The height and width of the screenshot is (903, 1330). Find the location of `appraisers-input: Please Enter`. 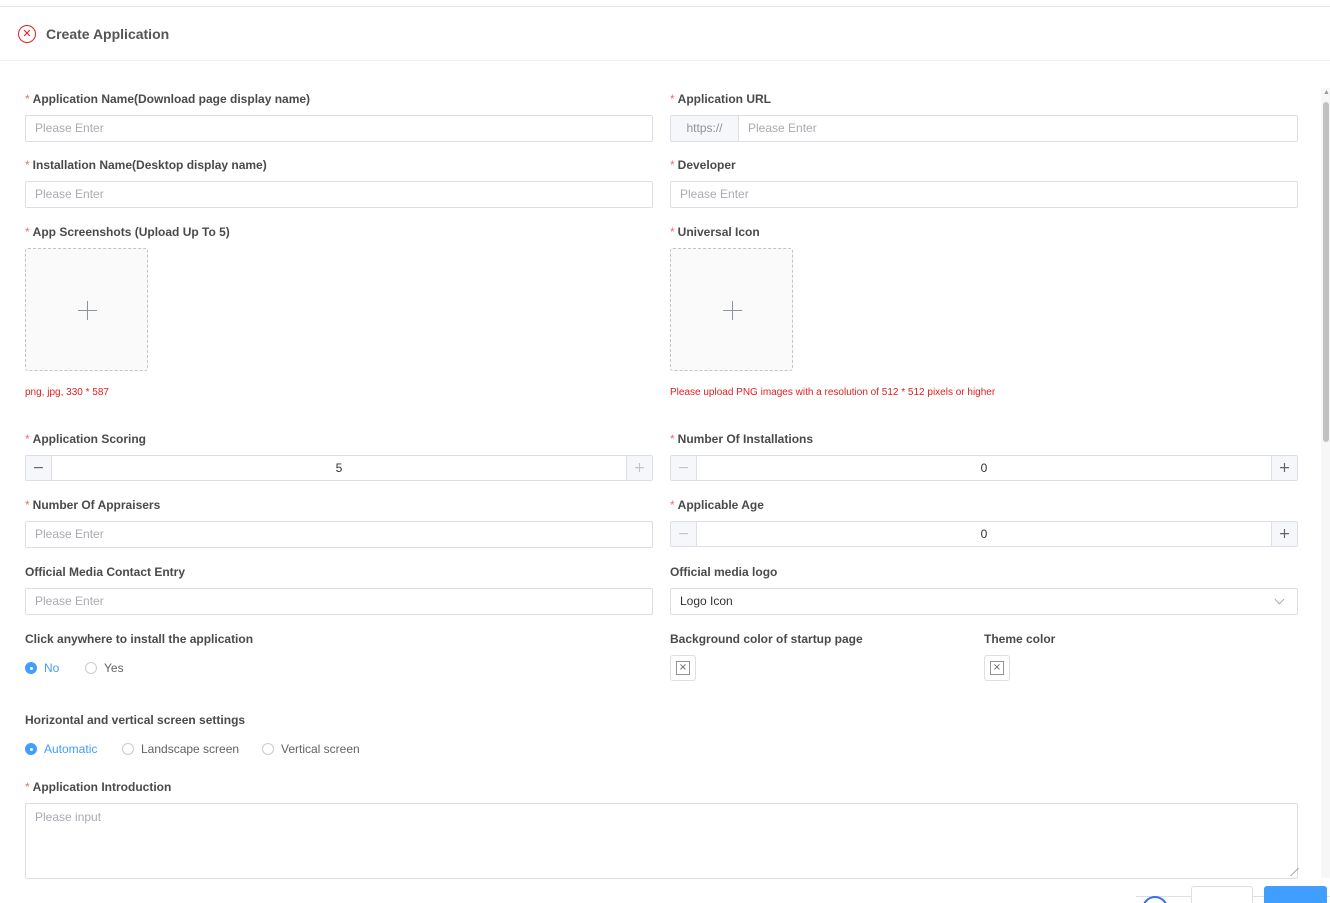

appraisers-input: Please Enter is located at coordinates (339, 534).